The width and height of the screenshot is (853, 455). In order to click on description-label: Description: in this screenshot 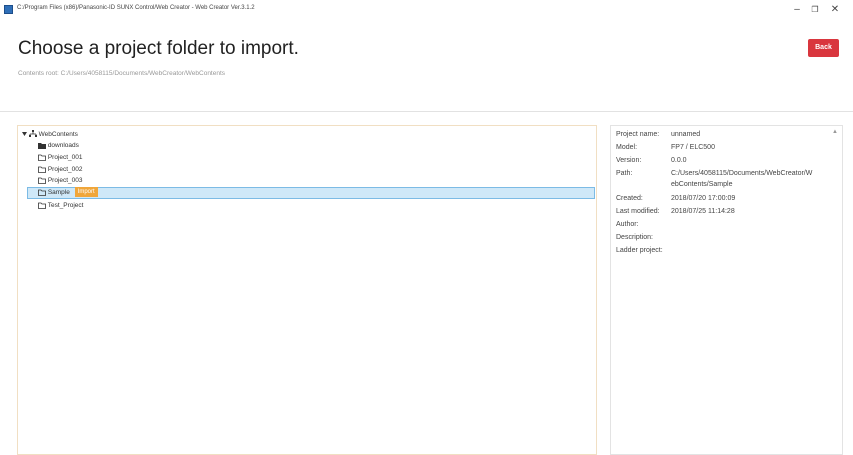, I will do `click(634, 237)`.